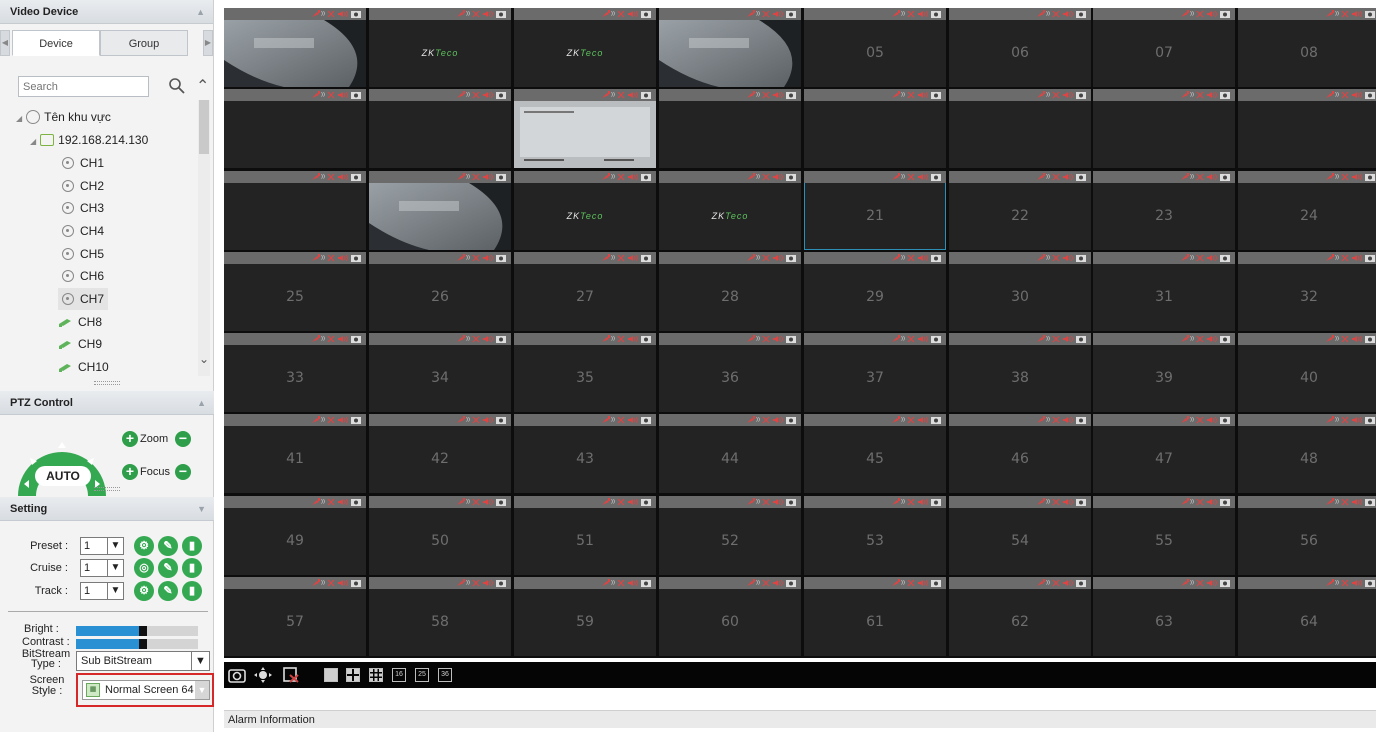  Describe the element at coordinates (875, 291) in the screenshot. I see `video-cell: )) 29` at that location.